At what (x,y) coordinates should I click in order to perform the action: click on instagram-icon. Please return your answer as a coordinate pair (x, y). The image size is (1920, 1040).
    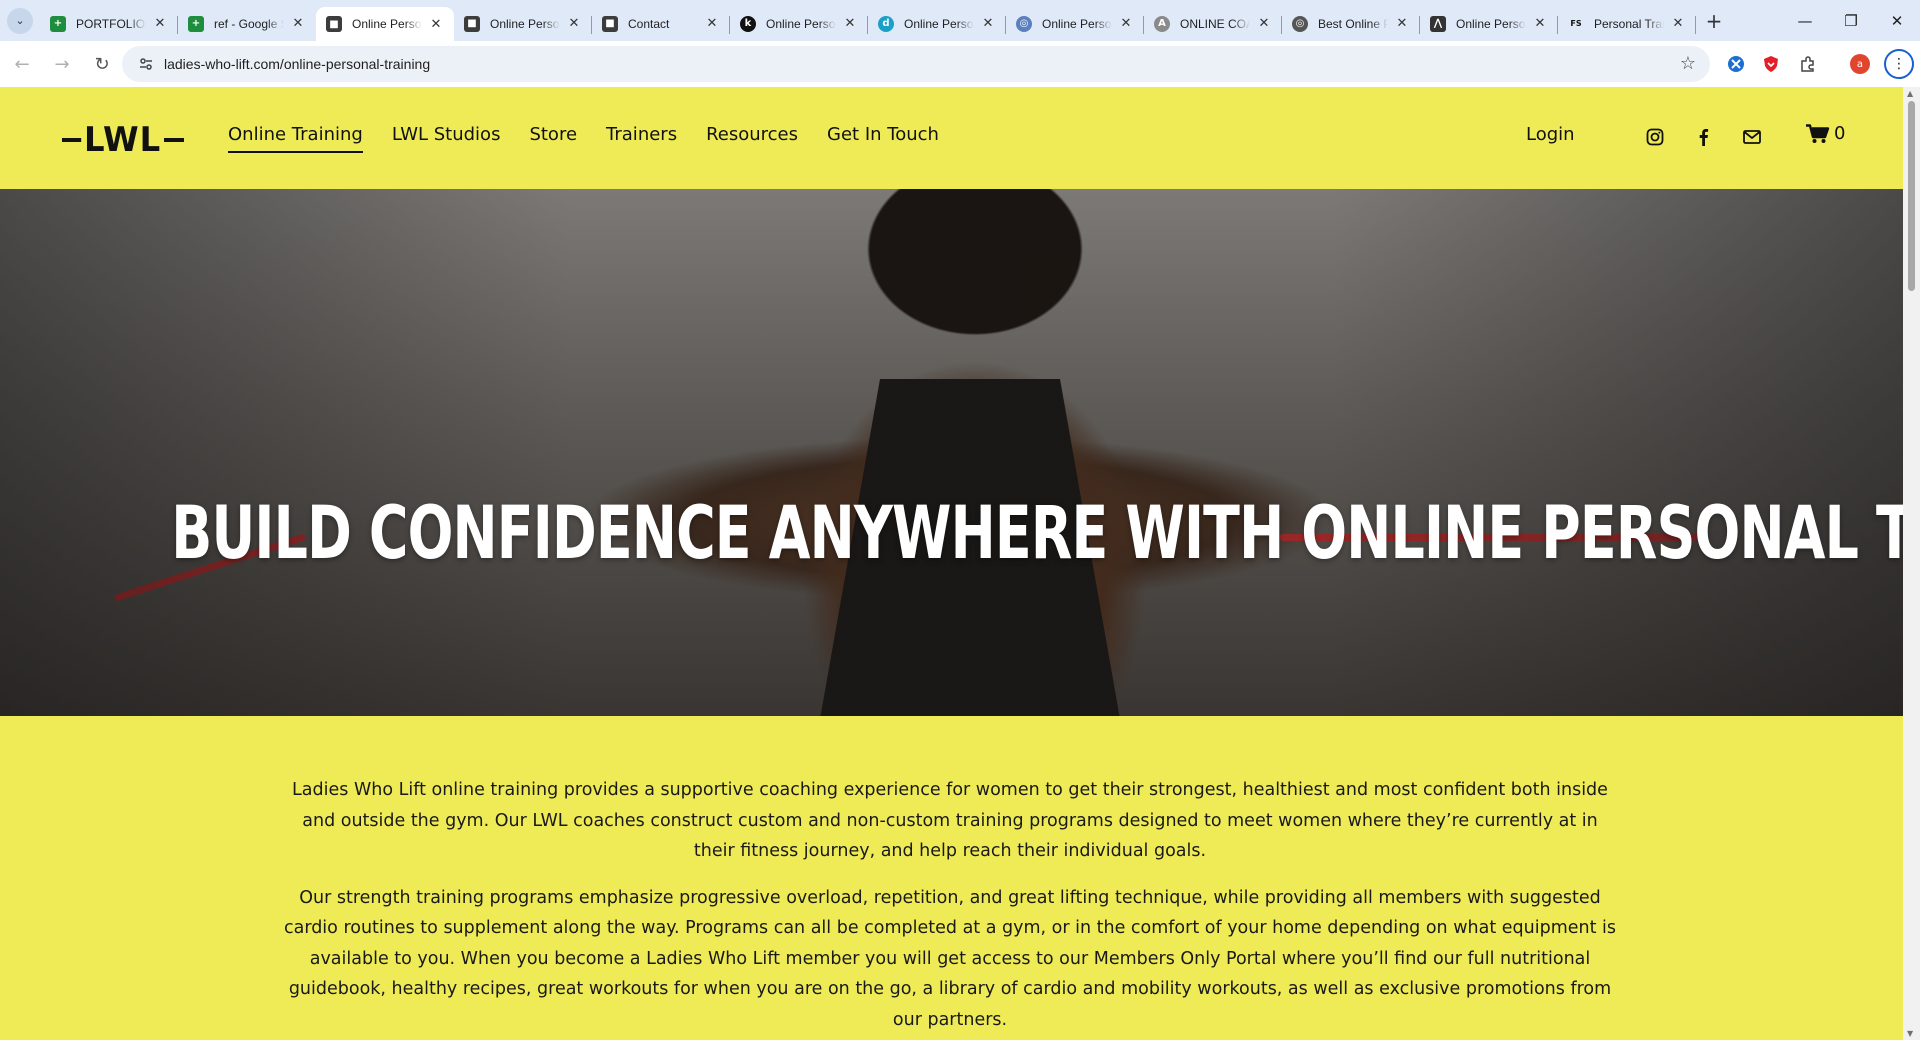
    Looking at the image, I should click on (1655, 137).